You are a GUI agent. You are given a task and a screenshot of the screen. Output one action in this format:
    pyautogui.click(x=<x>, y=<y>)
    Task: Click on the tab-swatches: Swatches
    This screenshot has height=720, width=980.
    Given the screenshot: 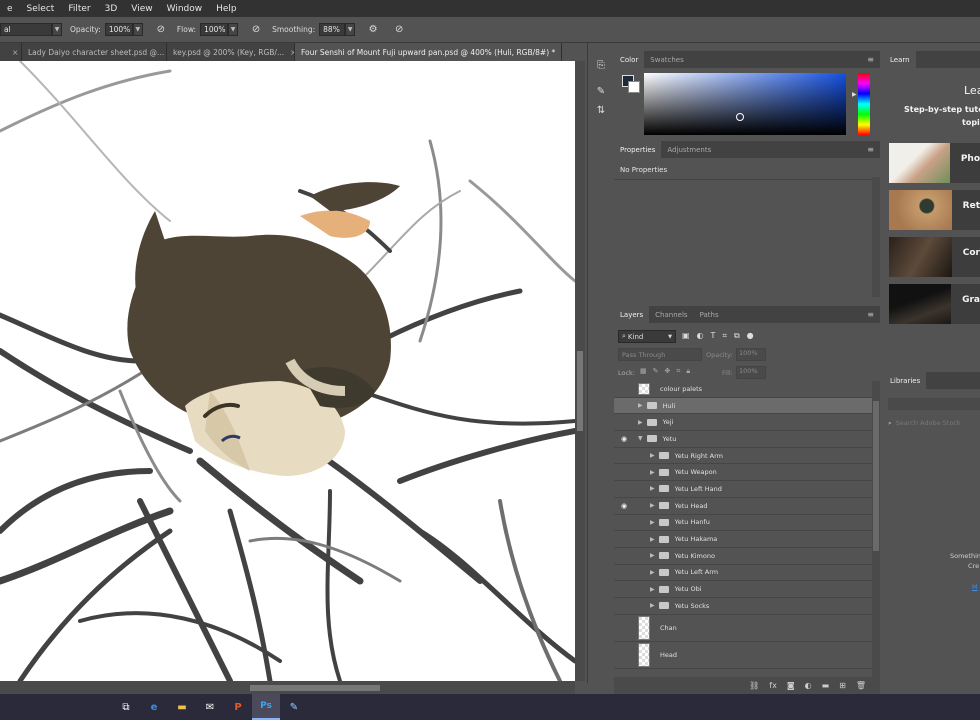 What is the action you would take?
    pyautogui.click(x=666, y=59)
    